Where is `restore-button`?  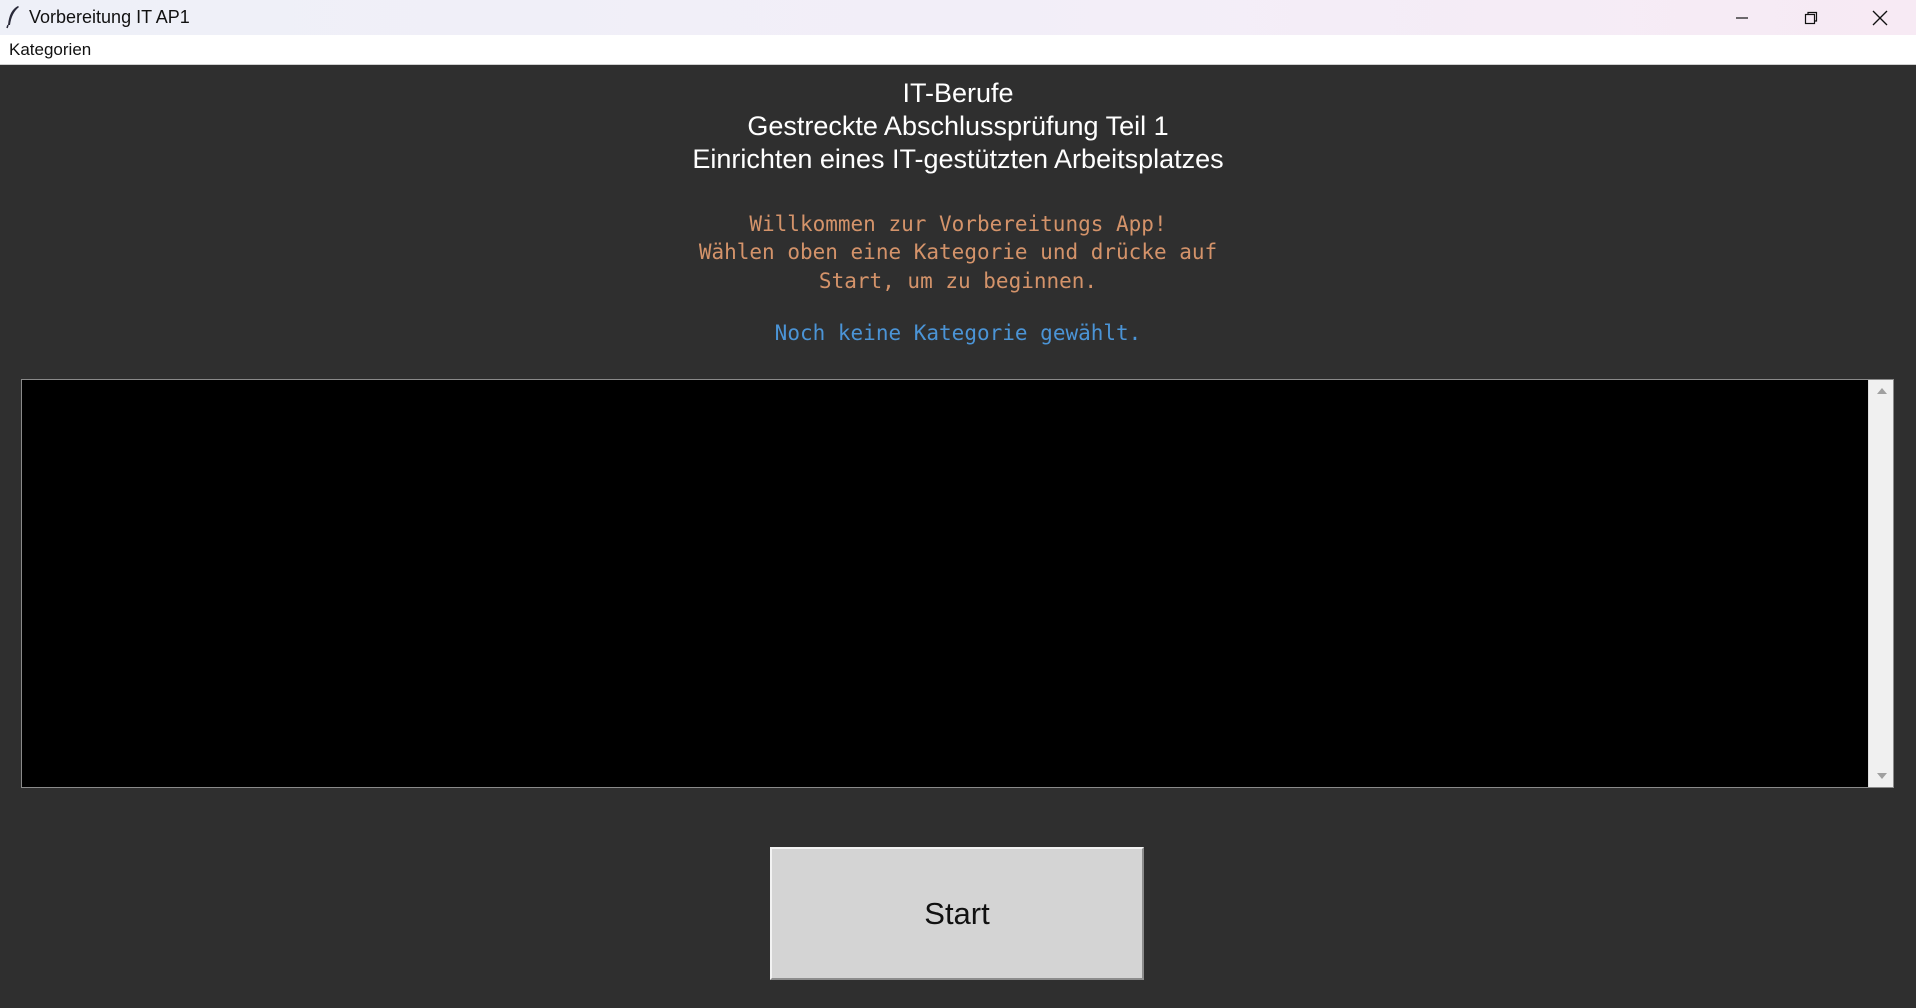 restore-button is located at coordinates (1811, 17).